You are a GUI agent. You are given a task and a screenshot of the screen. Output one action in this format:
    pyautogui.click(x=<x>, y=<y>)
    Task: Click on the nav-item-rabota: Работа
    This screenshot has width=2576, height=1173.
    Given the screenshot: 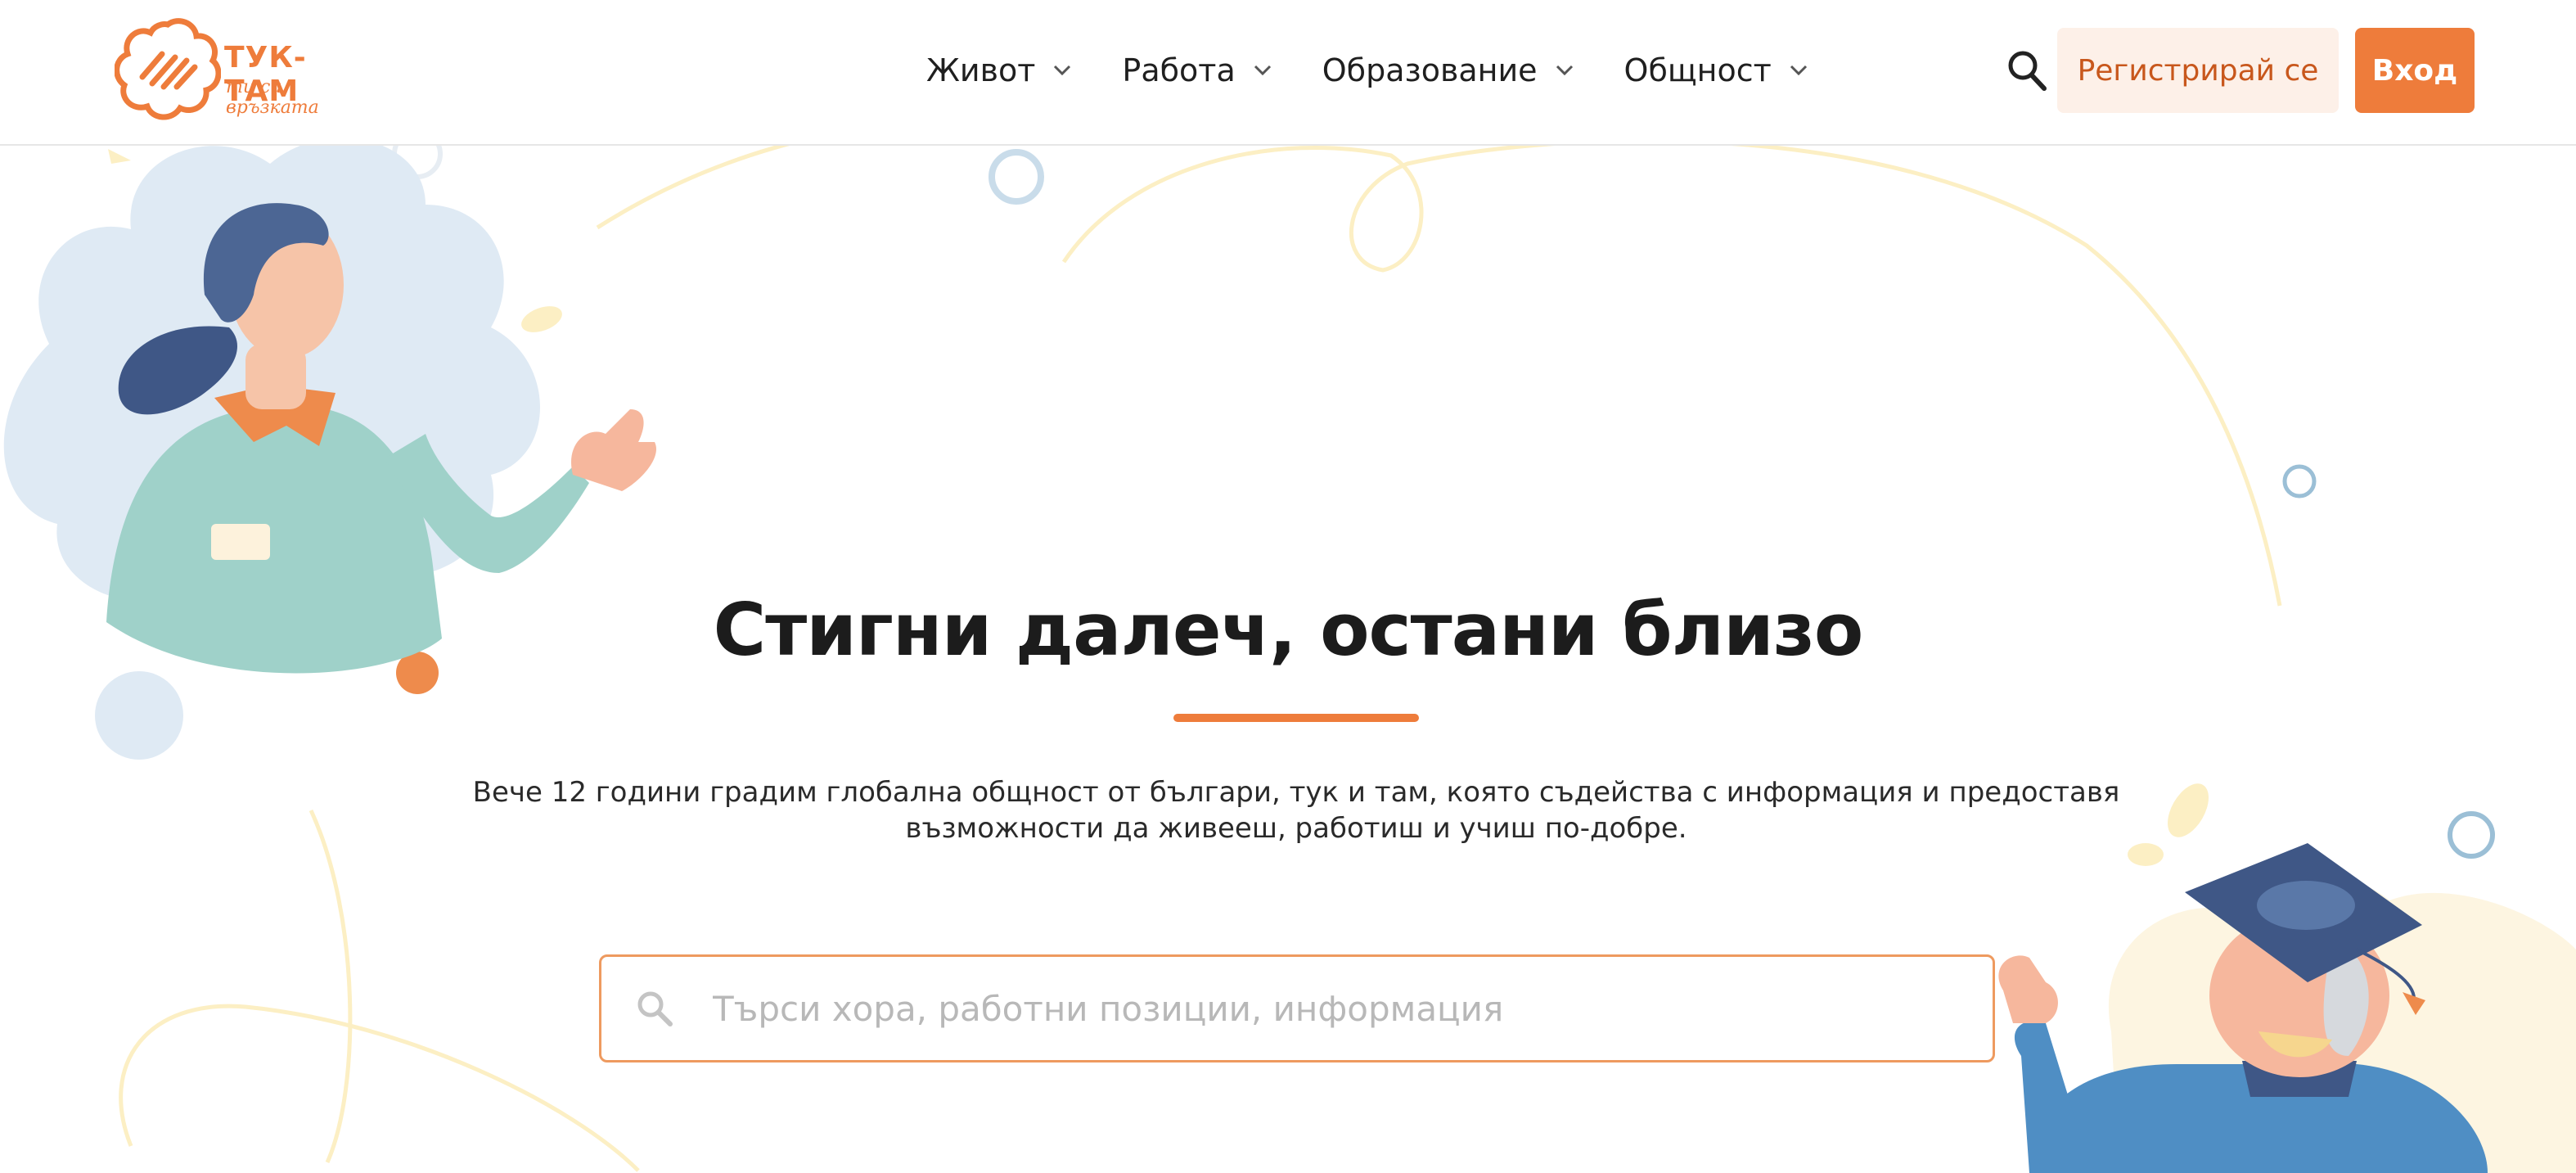 What is the action you would take?
    pyautogui.click(x=1196, y=70)
    